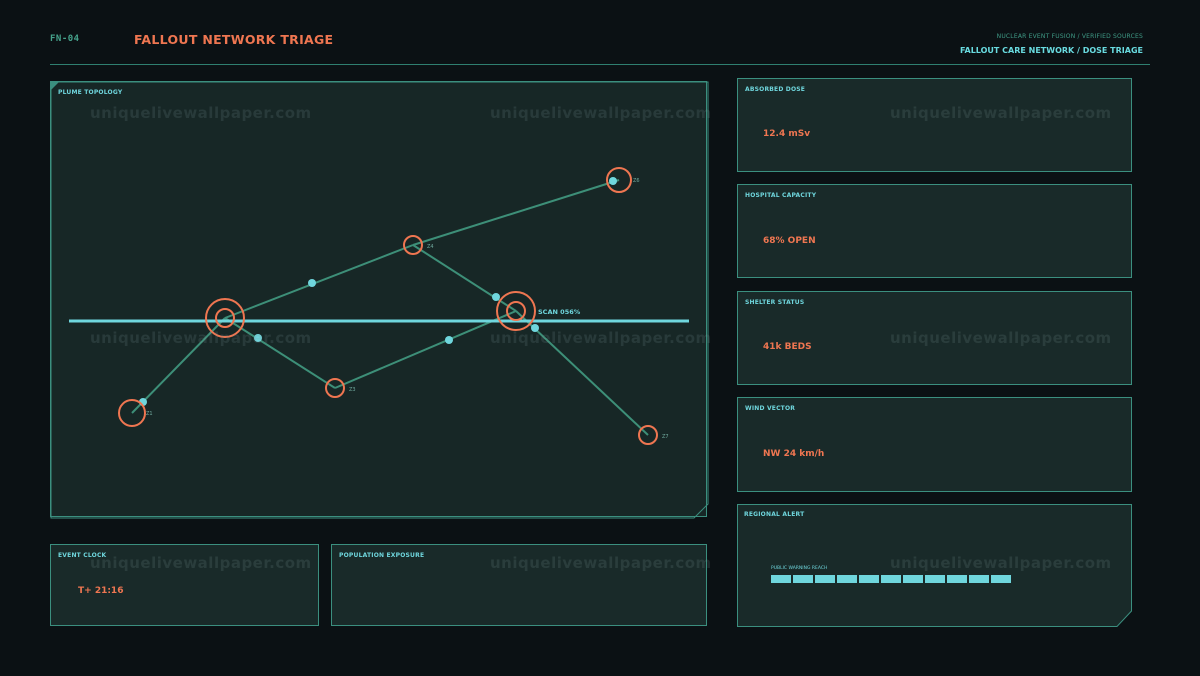 The image size is (1200, 676). What do you see at coordinates (665, 437) in the screenshot?
I see `zone-label-z7: Z7` at bounding box center [665, 437].